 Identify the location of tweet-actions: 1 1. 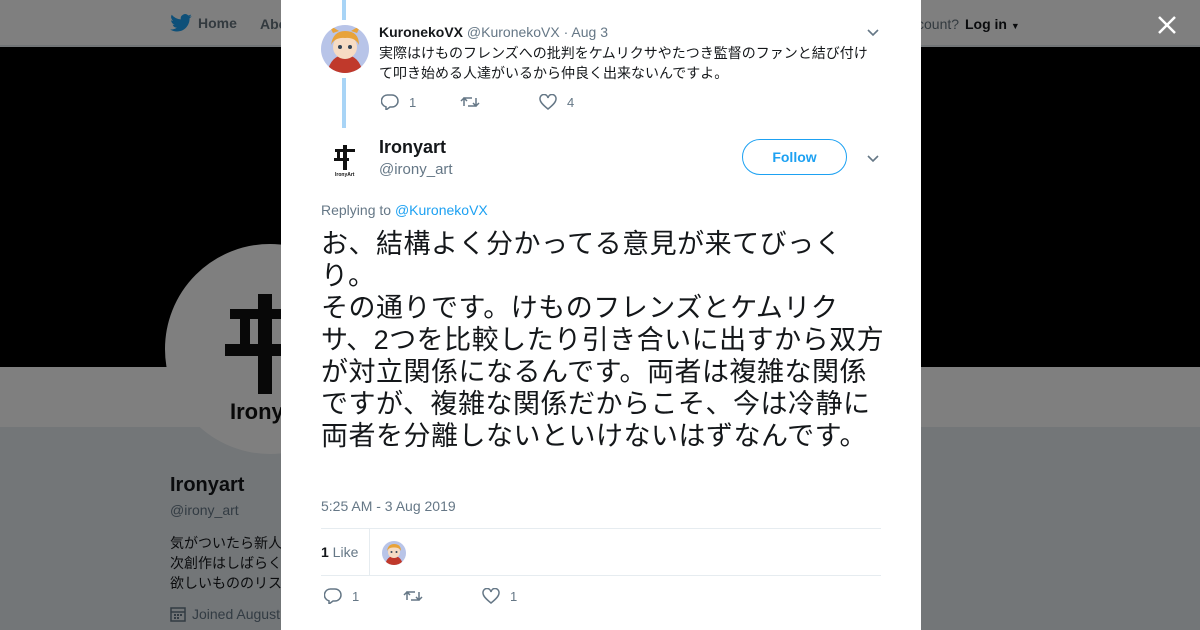
(442, 596).